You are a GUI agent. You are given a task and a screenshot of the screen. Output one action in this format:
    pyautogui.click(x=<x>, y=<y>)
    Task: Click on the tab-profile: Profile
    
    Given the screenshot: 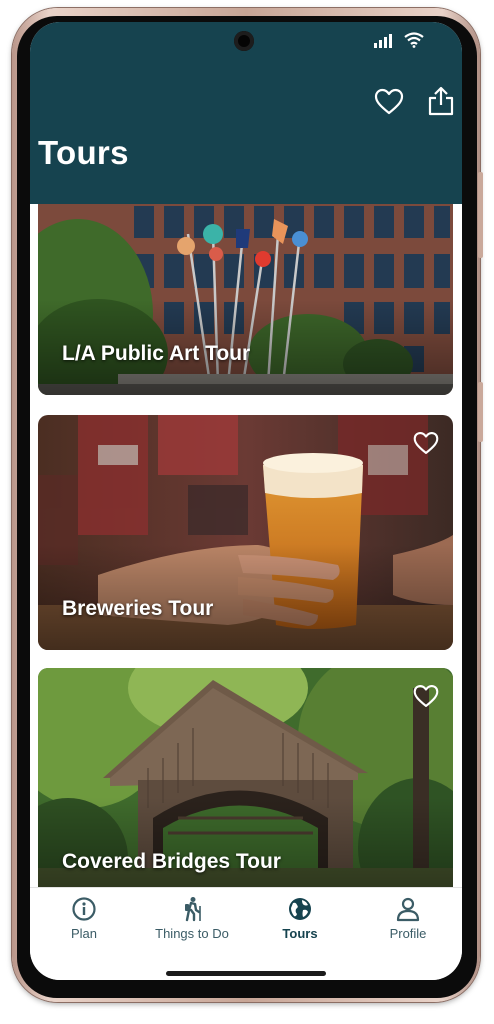 What is the action you would take?
    pyautogui.click(x=408, y=921)
    